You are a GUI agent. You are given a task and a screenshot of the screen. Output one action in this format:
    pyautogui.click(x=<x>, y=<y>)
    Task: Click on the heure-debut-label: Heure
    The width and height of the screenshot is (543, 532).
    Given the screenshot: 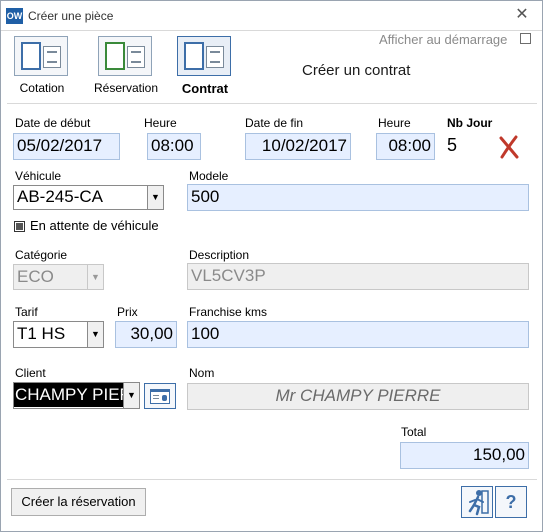 What is the action you would take?
    pyautogui.click(x=160, y=123)
    